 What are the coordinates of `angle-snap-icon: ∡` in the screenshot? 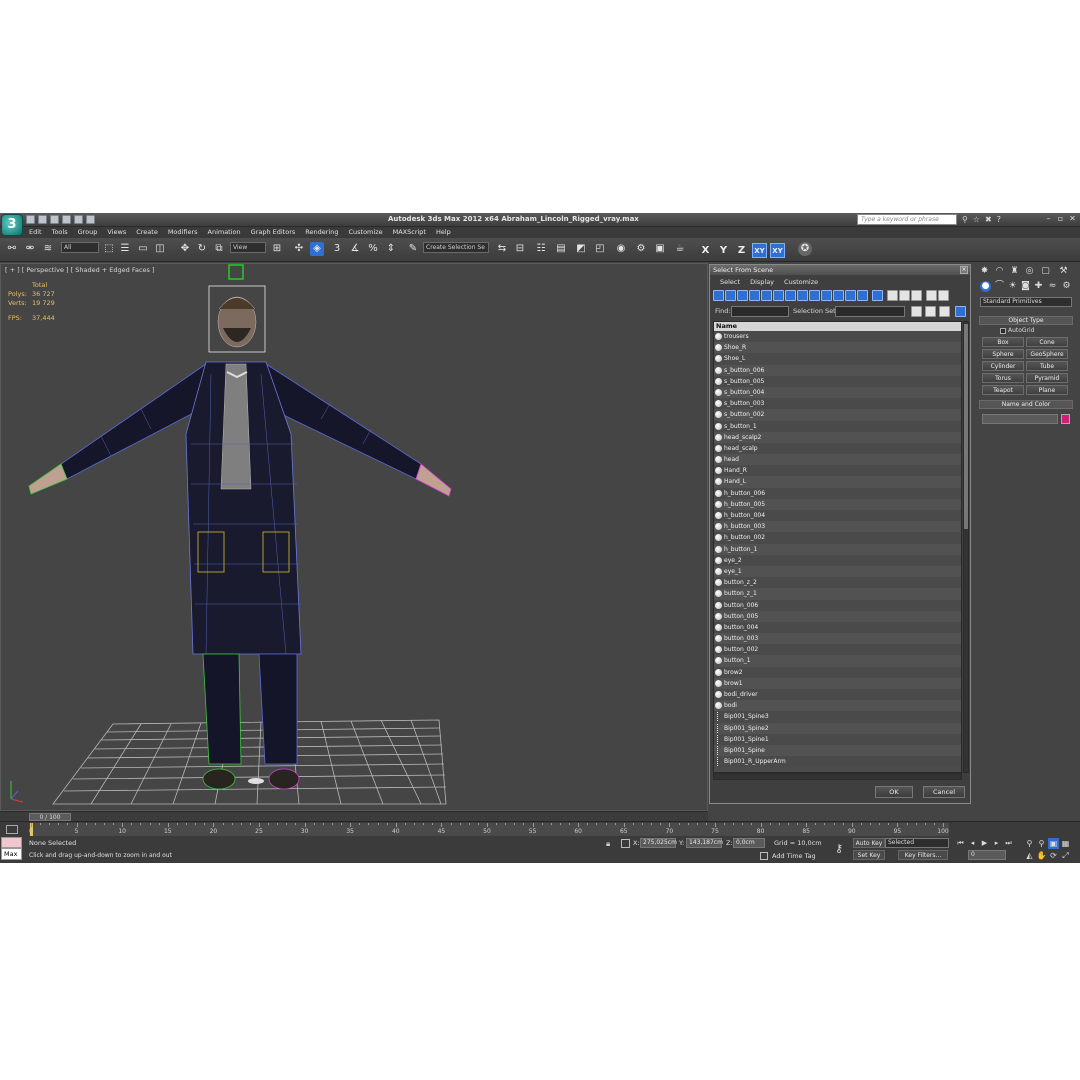 It's located at (355, 249).